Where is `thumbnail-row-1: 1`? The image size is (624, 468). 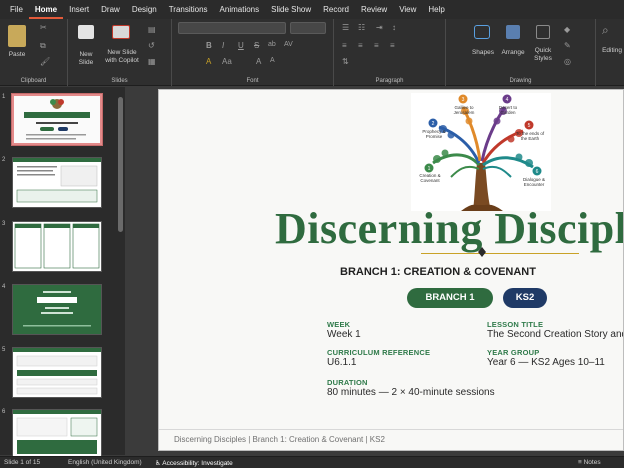 thumbnail-row-1: 1 is located at coordinates (57, 121).